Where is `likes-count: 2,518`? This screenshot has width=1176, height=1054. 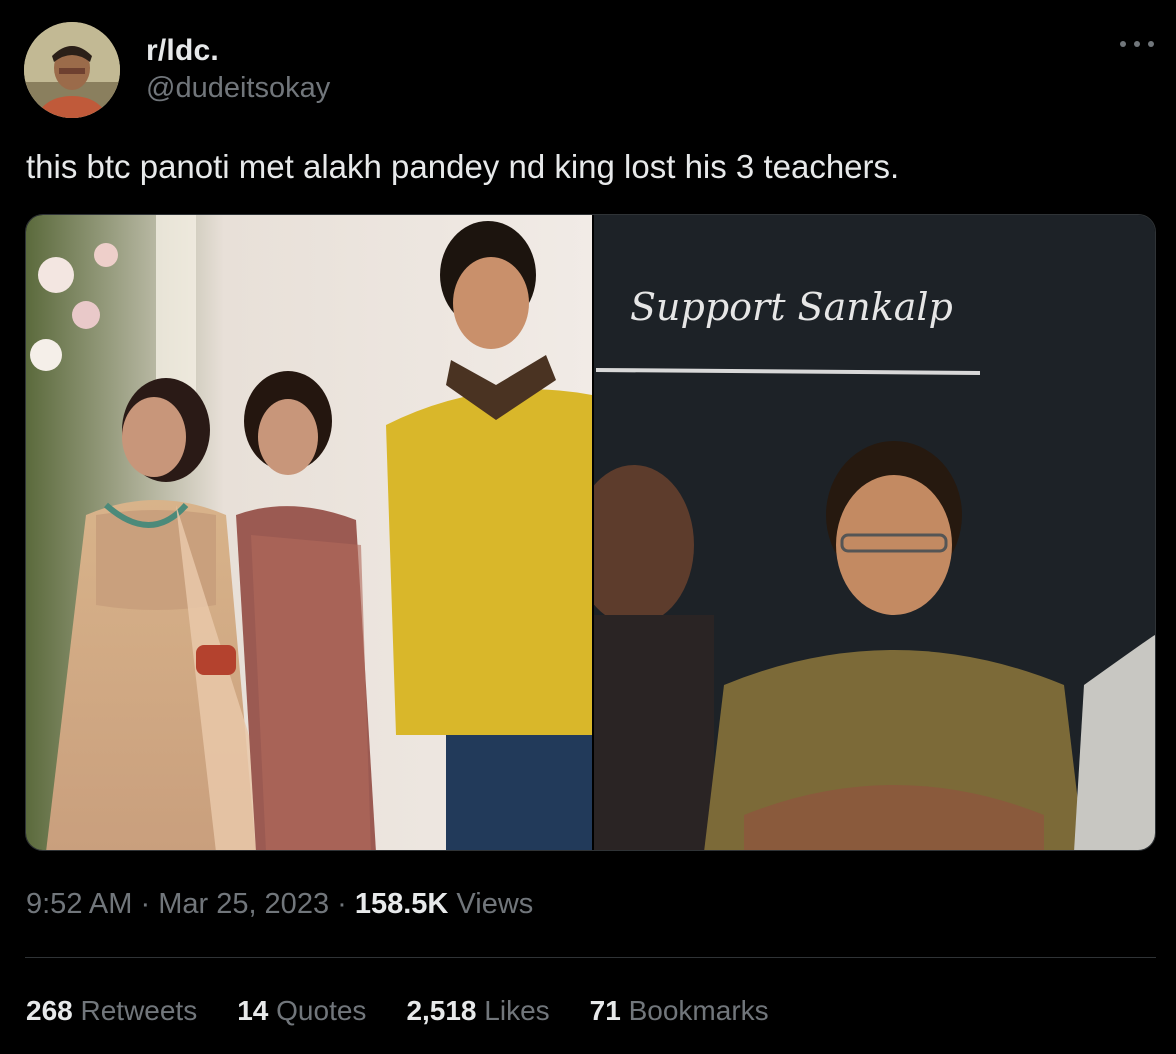
likes-count: 2,518 is located at coordinates (441, 1010).